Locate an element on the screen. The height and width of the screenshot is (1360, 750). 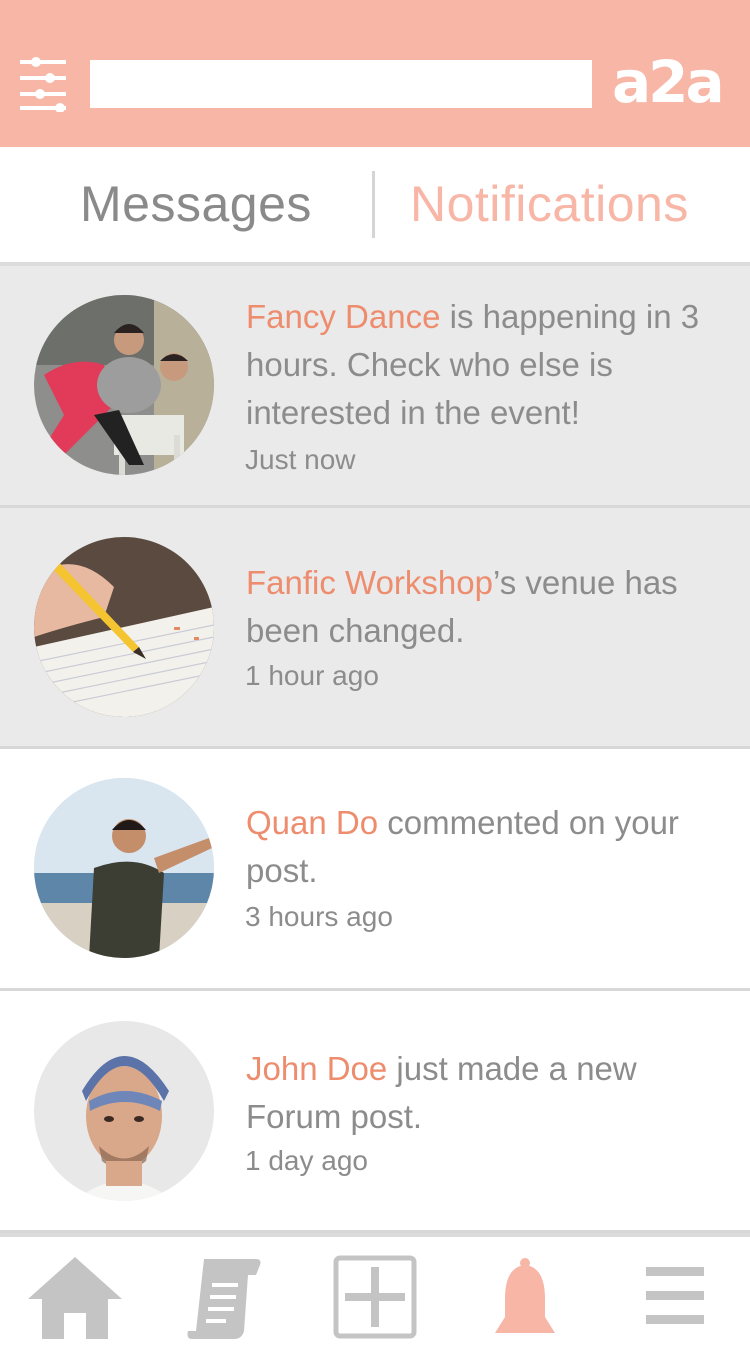
notification-subject: Fanfic Workshop is located at coordinates (369, 582).